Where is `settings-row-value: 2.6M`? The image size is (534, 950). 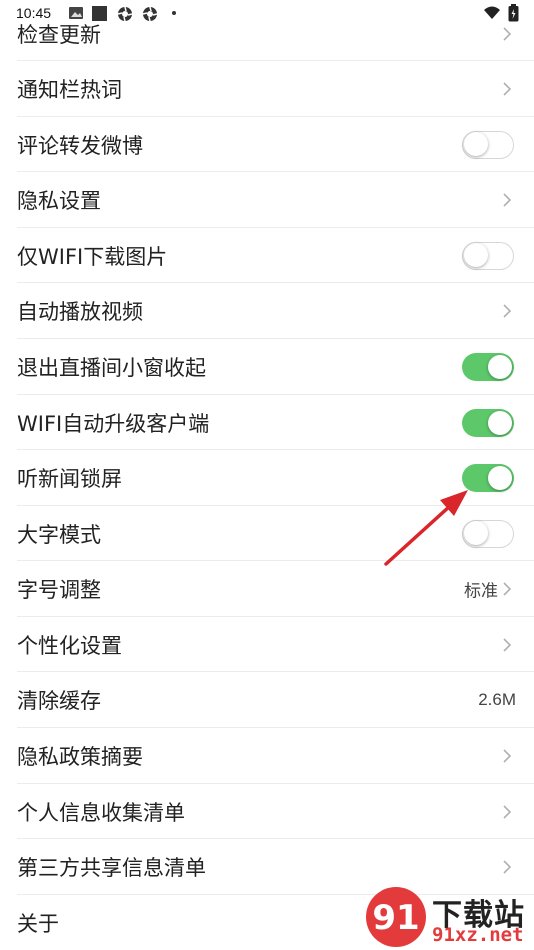
settings-row-value: 2.6M is located at coordinates (497, 699).